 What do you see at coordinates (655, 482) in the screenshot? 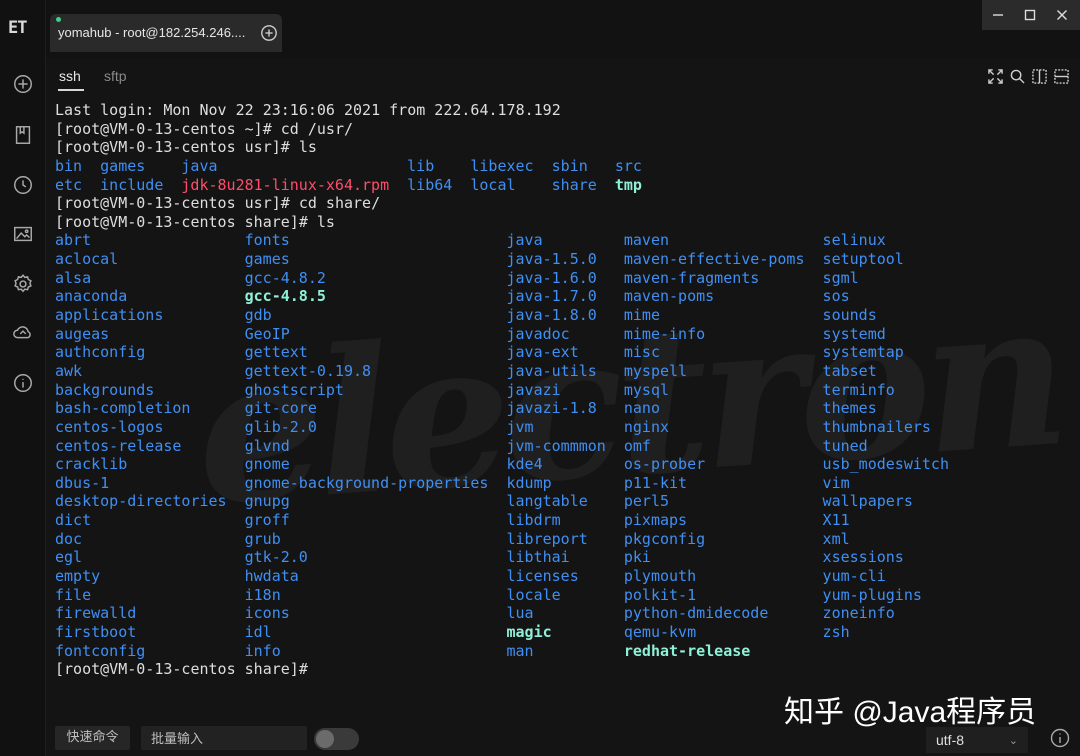
I see `ls-entry: p11-kit` at bounding box center [655, 482].